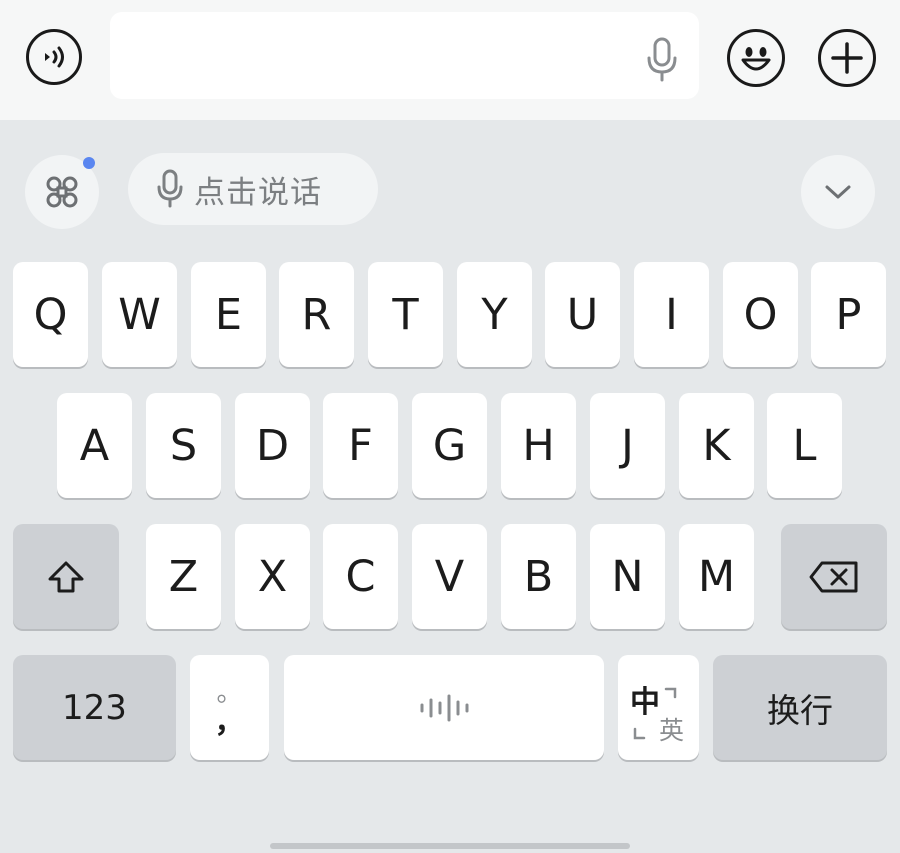  I want to click on punct-primary-label: ，, so click(229, 722).